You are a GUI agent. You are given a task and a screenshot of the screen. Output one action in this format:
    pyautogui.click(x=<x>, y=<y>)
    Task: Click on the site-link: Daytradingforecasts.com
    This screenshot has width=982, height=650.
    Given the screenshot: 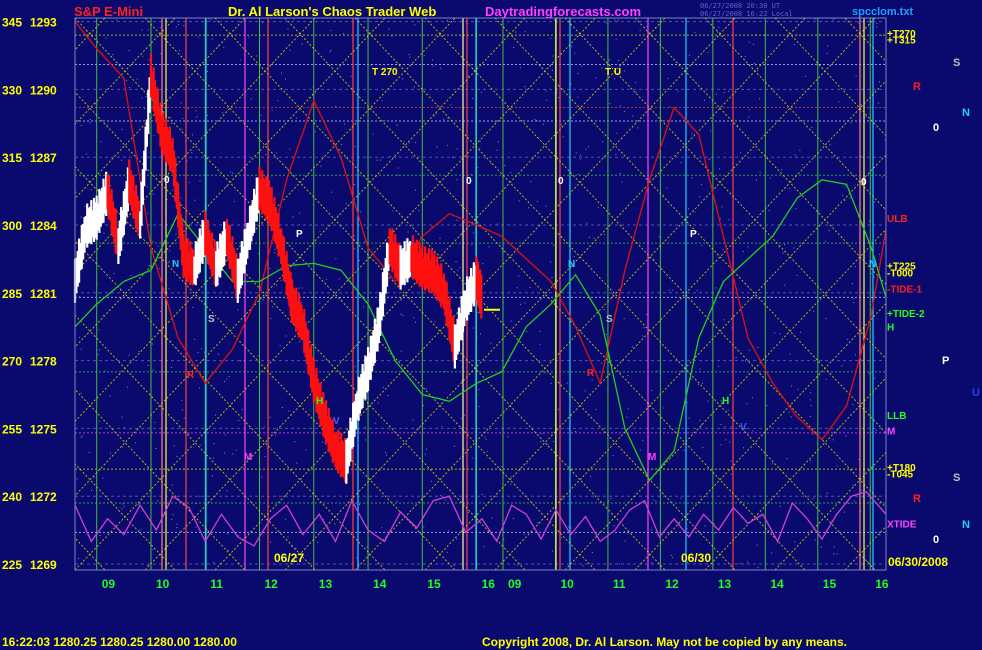 What is the action you would take?
    pyautogui.click(x=563, y=11)
    